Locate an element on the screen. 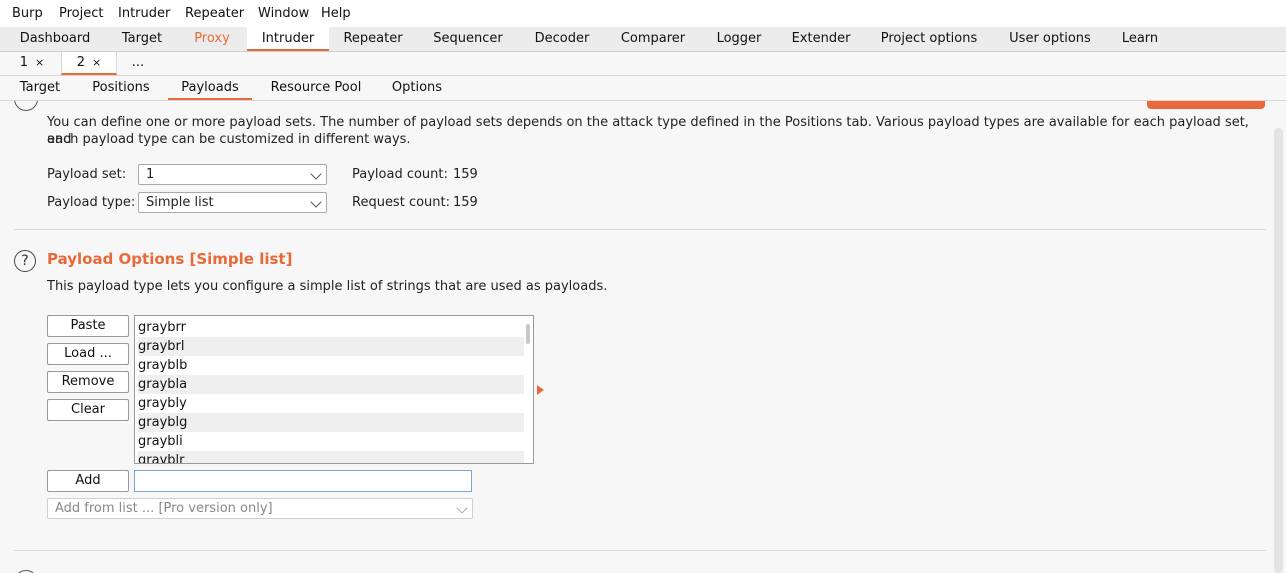  remove-button: Remove is located at coordinates (88, 382).